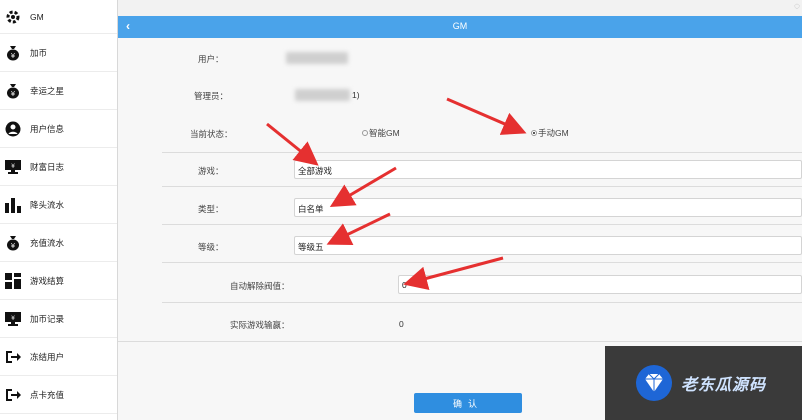 This screenshot has width=802, height=420. Describe the element at coordinates (13, 205) in the screenshot. I see `bar-chart-icon` at that location.